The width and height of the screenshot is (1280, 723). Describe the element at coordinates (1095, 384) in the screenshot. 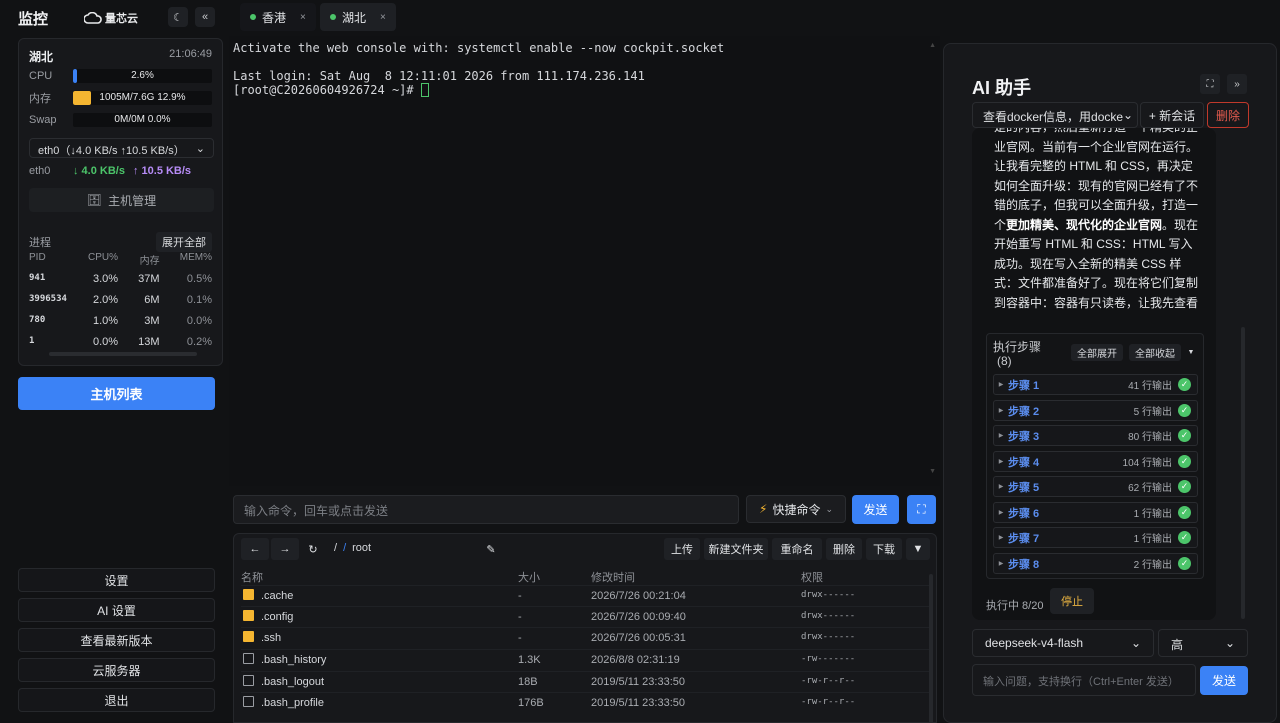

I see `step-item: ▶ 步骤 1 41 行输出 ✓` at that location.